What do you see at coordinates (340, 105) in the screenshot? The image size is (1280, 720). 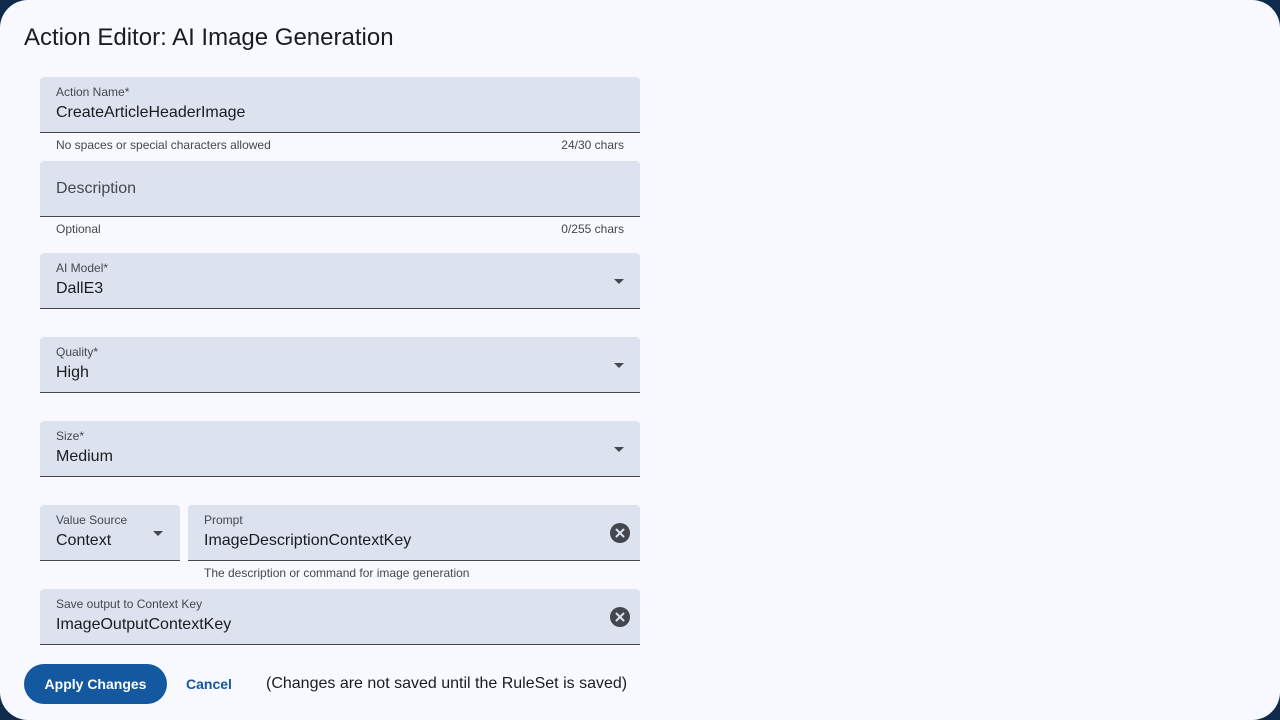 I see `action-name-field: Action Name* CreateArticleHeaderImage` at bounding box center [340, 105].